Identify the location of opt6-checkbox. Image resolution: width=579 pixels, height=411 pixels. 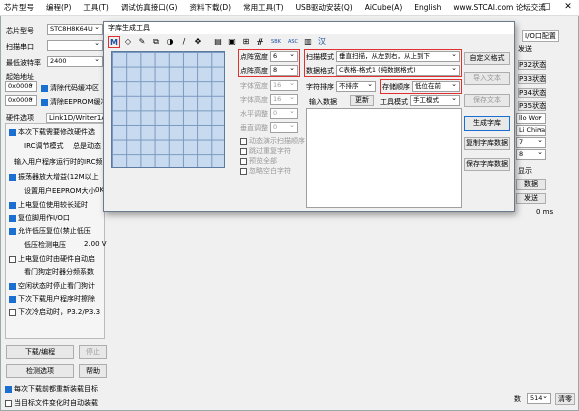
(12, 205).